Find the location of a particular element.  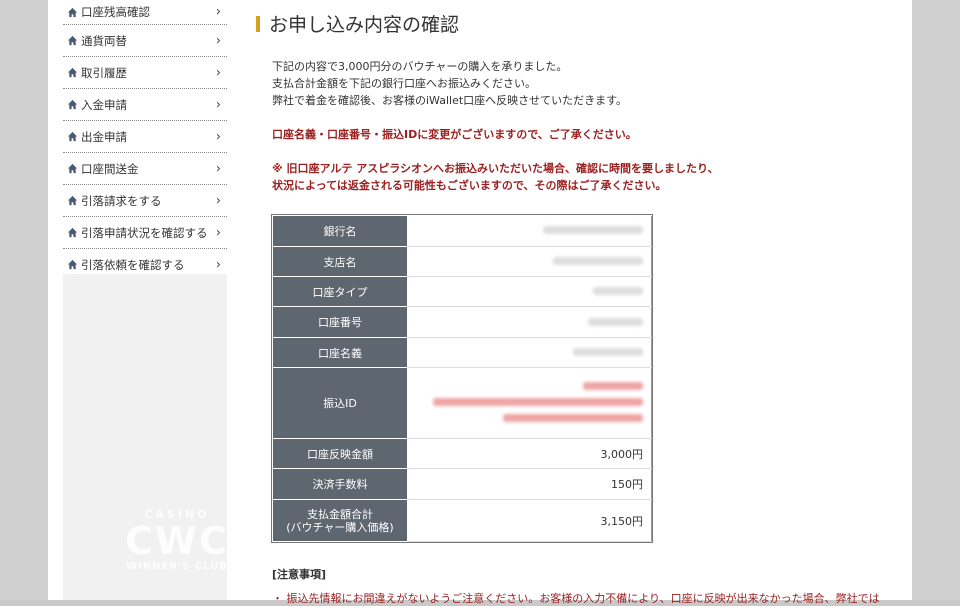

logo-brand-text: CWC is located at coordinates (177, 541).